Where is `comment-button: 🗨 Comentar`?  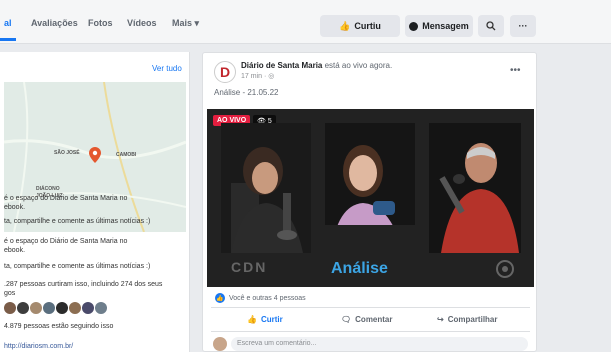 comment-button: 🗨 Comentar is located at coordinates (367, 319).